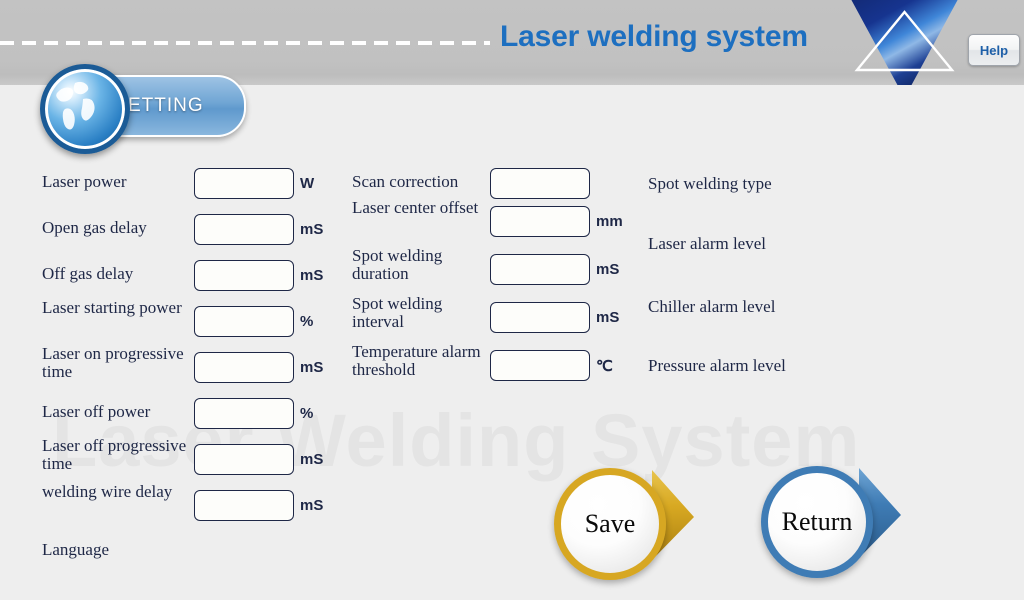 The width and height of the screenshot is (1024, 600). Describe the element at coordinates (312, 229) in the screenshot. I see `unit-open-gas-delay: mS` at that location.